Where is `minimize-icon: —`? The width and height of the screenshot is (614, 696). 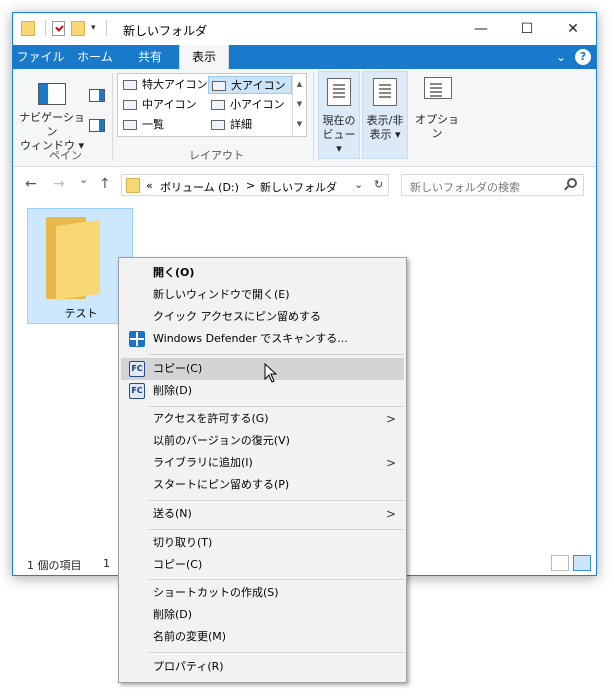
minimize-icon: — is located at coordinates (481, 29).